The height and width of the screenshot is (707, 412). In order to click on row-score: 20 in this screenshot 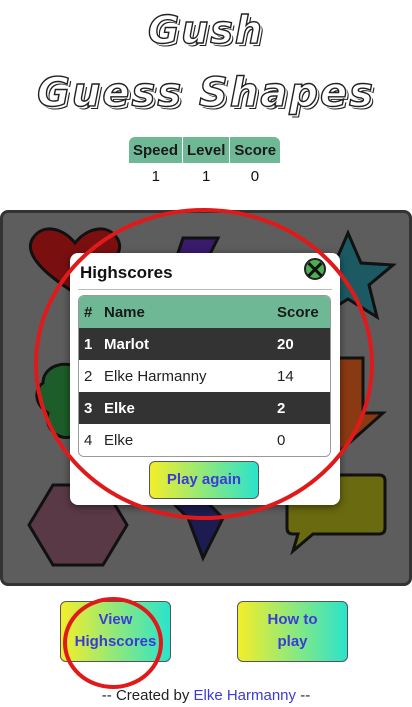, I will do `click(301, 344)`.